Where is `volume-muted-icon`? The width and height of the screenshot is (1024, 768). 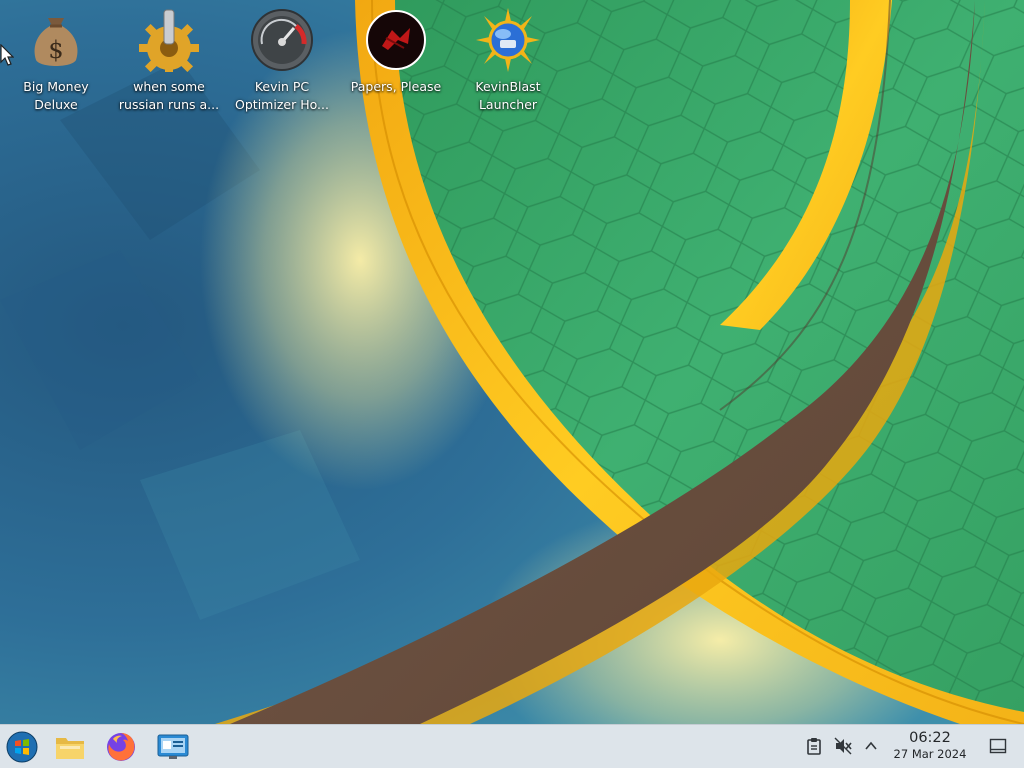
volume-muted-icon is located at coordinates (843, 746).